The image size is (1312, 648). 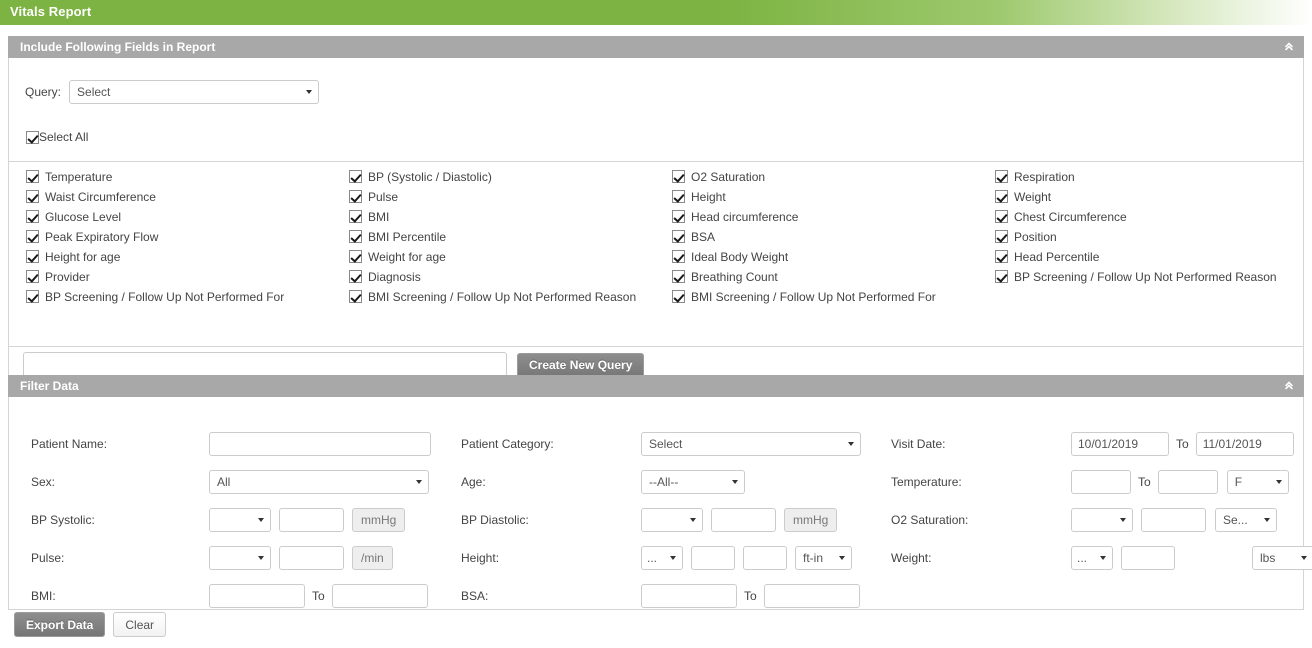 I want to click on field-checkbox-item: Diagnosis, so click(x=509, y=277).